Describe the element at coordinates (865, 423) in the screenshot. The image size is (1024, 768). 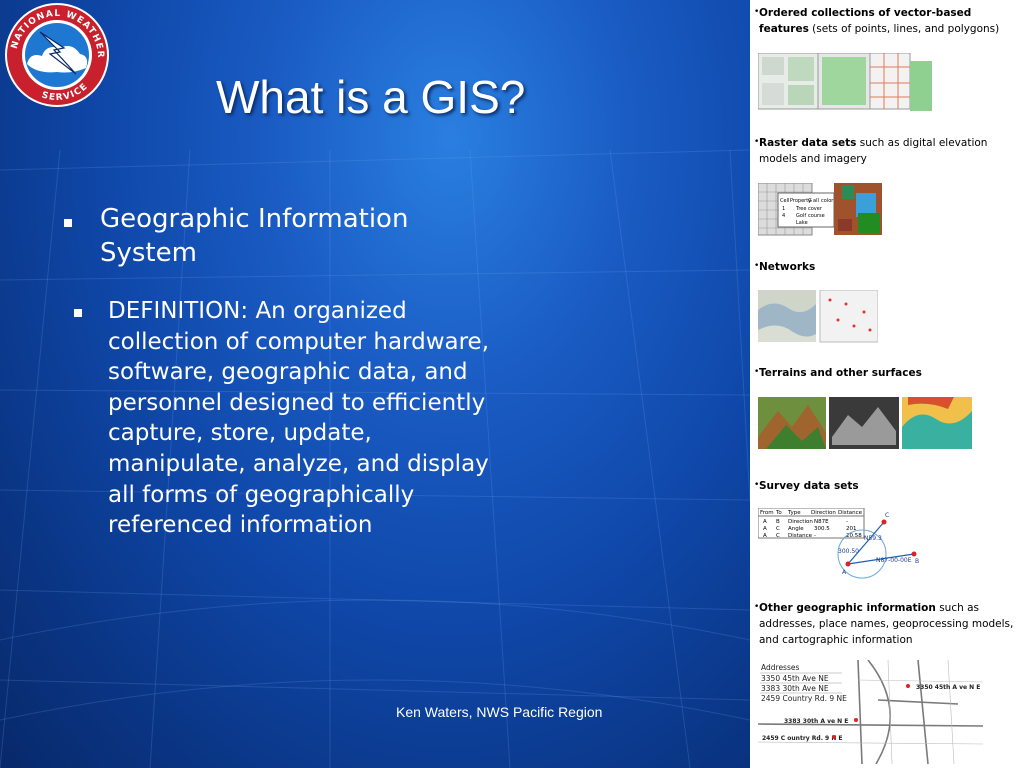
I see `terrains-thumbnail` at that location.